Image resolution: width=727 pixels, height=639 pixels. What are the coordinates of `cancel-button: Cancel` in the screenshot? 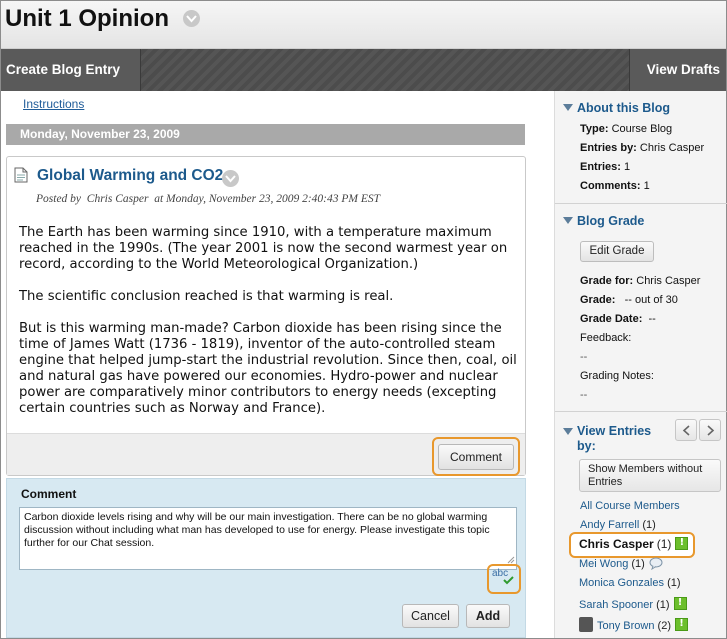 It's located at (430, 616).